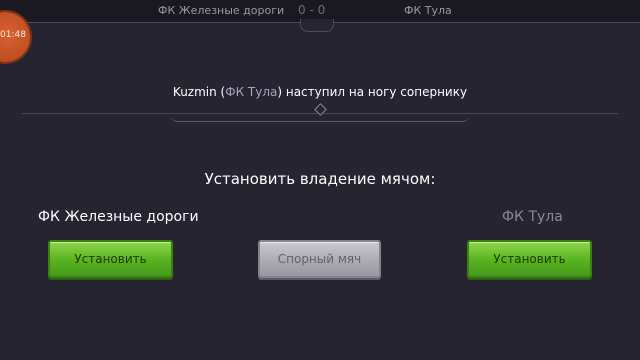  Describe the element at coordinates (221, 10) in the screenshot. I see `top-home-team: ФК Железные дороги` at that location.